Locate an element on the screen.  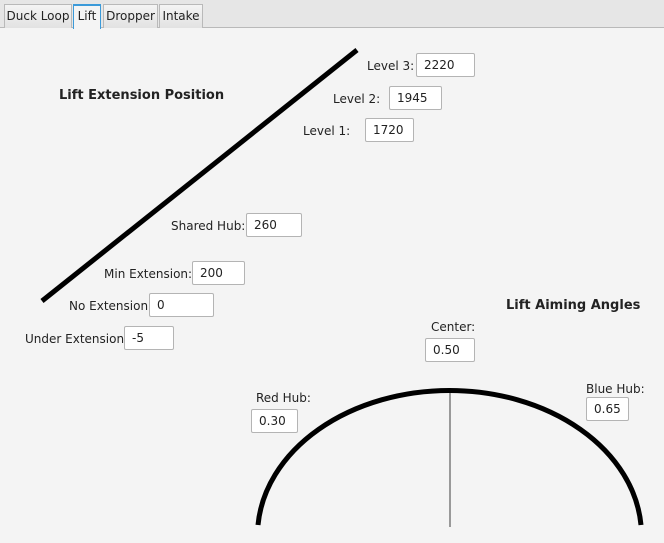
level-1-label: Level 1: is located at coordinates (327, 131).